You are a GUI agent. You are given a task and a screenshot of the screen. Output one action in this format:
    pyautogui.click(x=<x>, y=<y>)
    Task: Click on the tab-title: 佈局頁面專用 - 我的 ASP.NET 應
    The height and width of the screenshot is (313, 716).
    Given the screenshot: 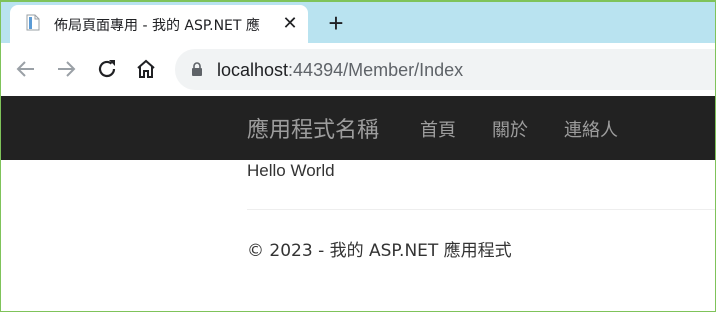 What is the action you would take?
    pyautogui.click(x=157, y=26)
    